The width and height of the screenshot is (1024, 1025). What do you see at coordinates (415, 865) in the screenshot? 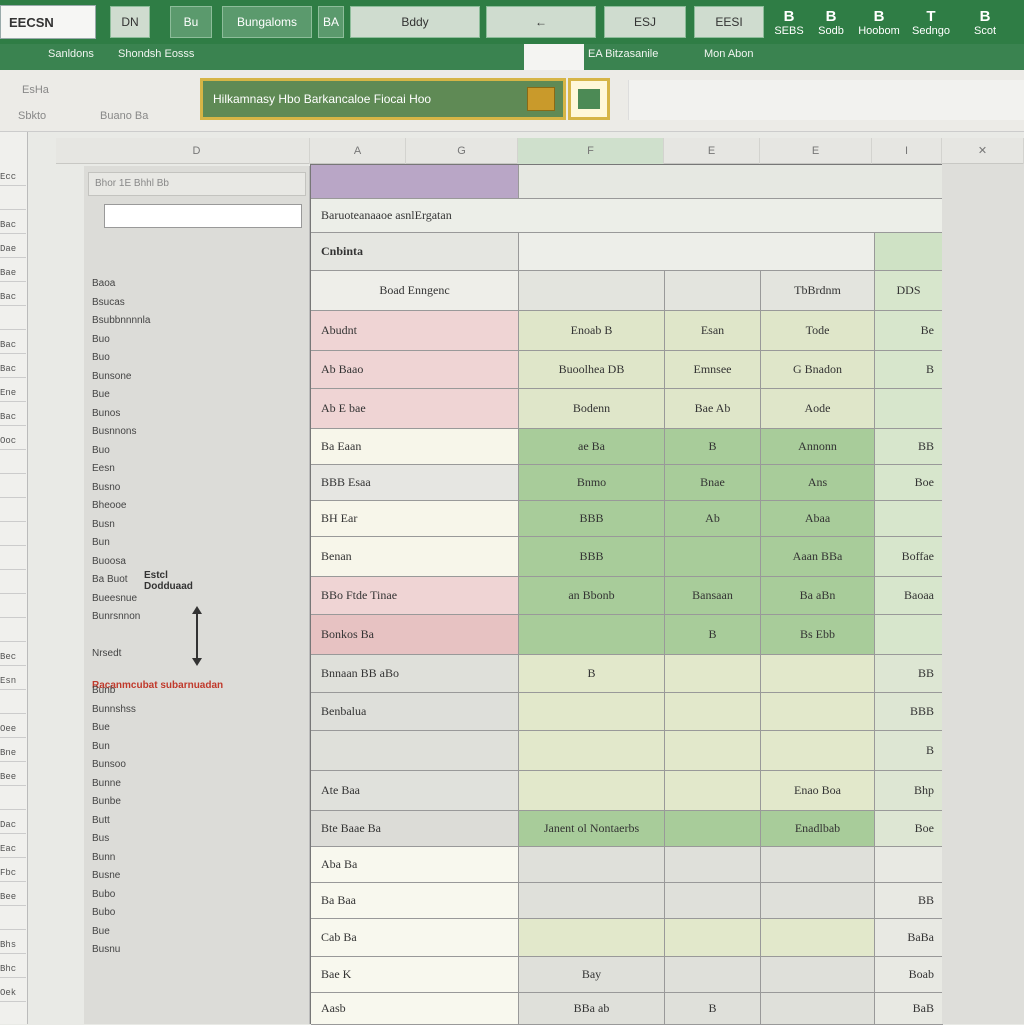
I see `grid-cell: Aba Ba` at bounding box center [415, 865].